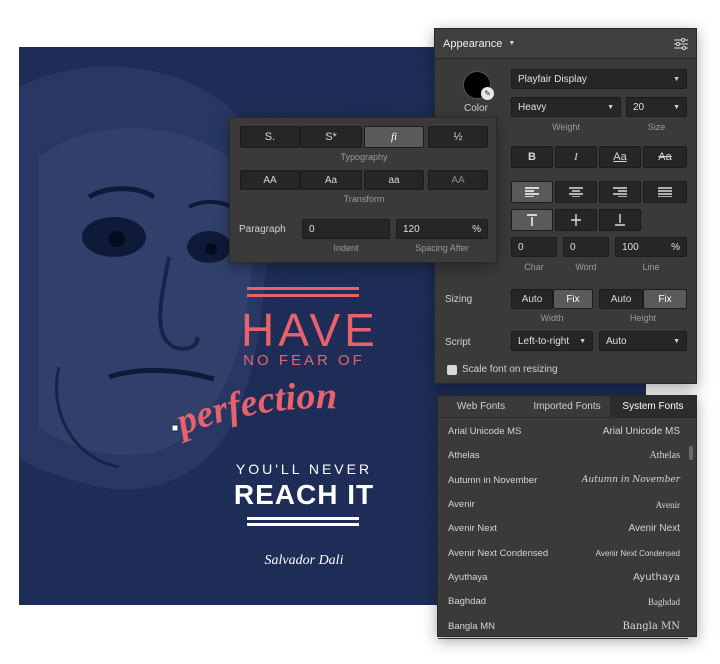 This screenshot has height=664, width=720. What do you see at coordinates (664, 601) in the screenshot?
I see `font-preview: Baghdad` at bounding box center [664, 601].